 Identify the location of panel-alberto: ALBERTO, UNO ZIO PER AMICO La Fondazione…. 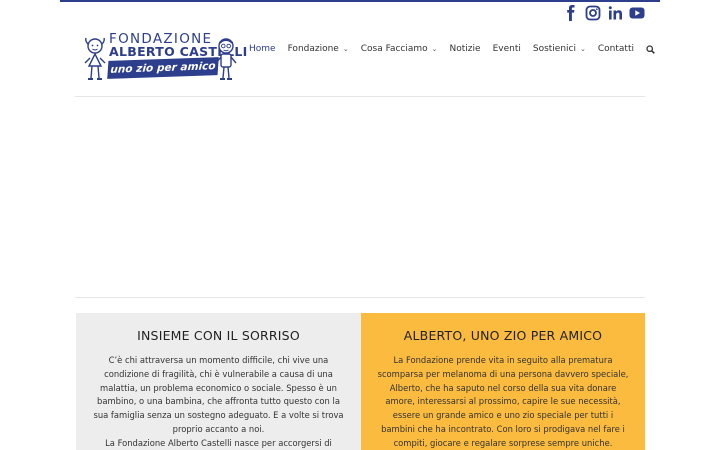
(503, 381).